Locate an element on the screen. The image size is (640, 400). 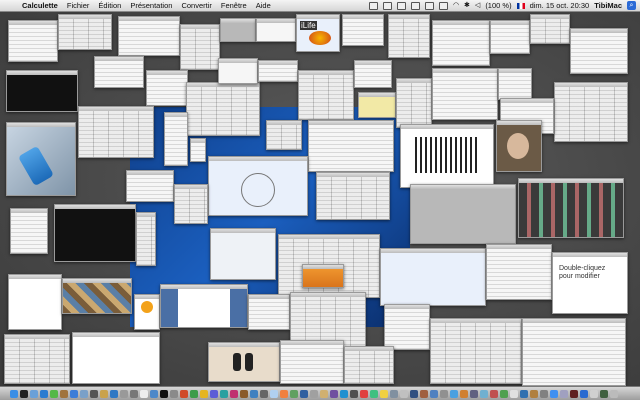
volume-icon: ◁ is located at coordinates (477, 5).